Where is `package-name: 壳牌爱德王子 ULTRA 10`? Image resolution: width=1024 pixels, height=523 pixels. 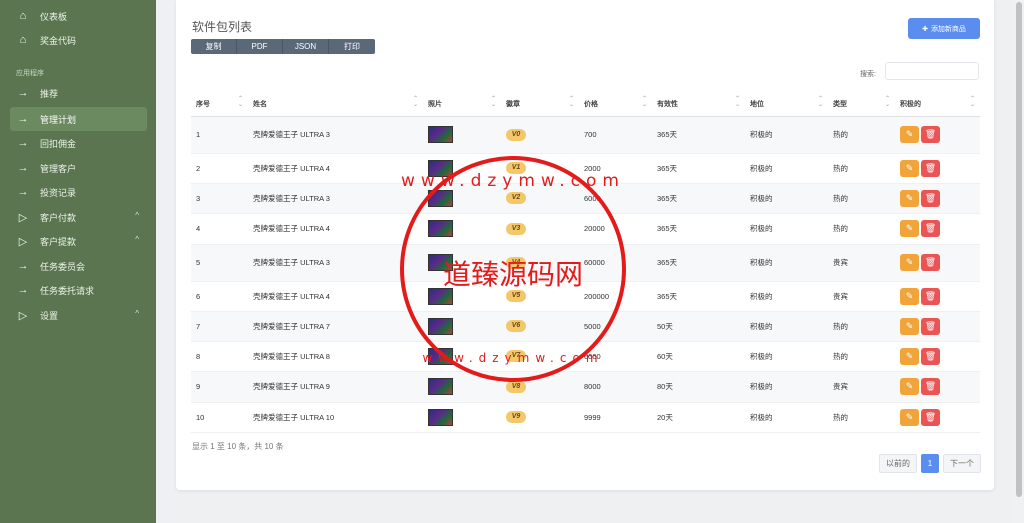
package-name: 壳牌爱德王子 ULTRA 10 is located at coordinates (335, 417).